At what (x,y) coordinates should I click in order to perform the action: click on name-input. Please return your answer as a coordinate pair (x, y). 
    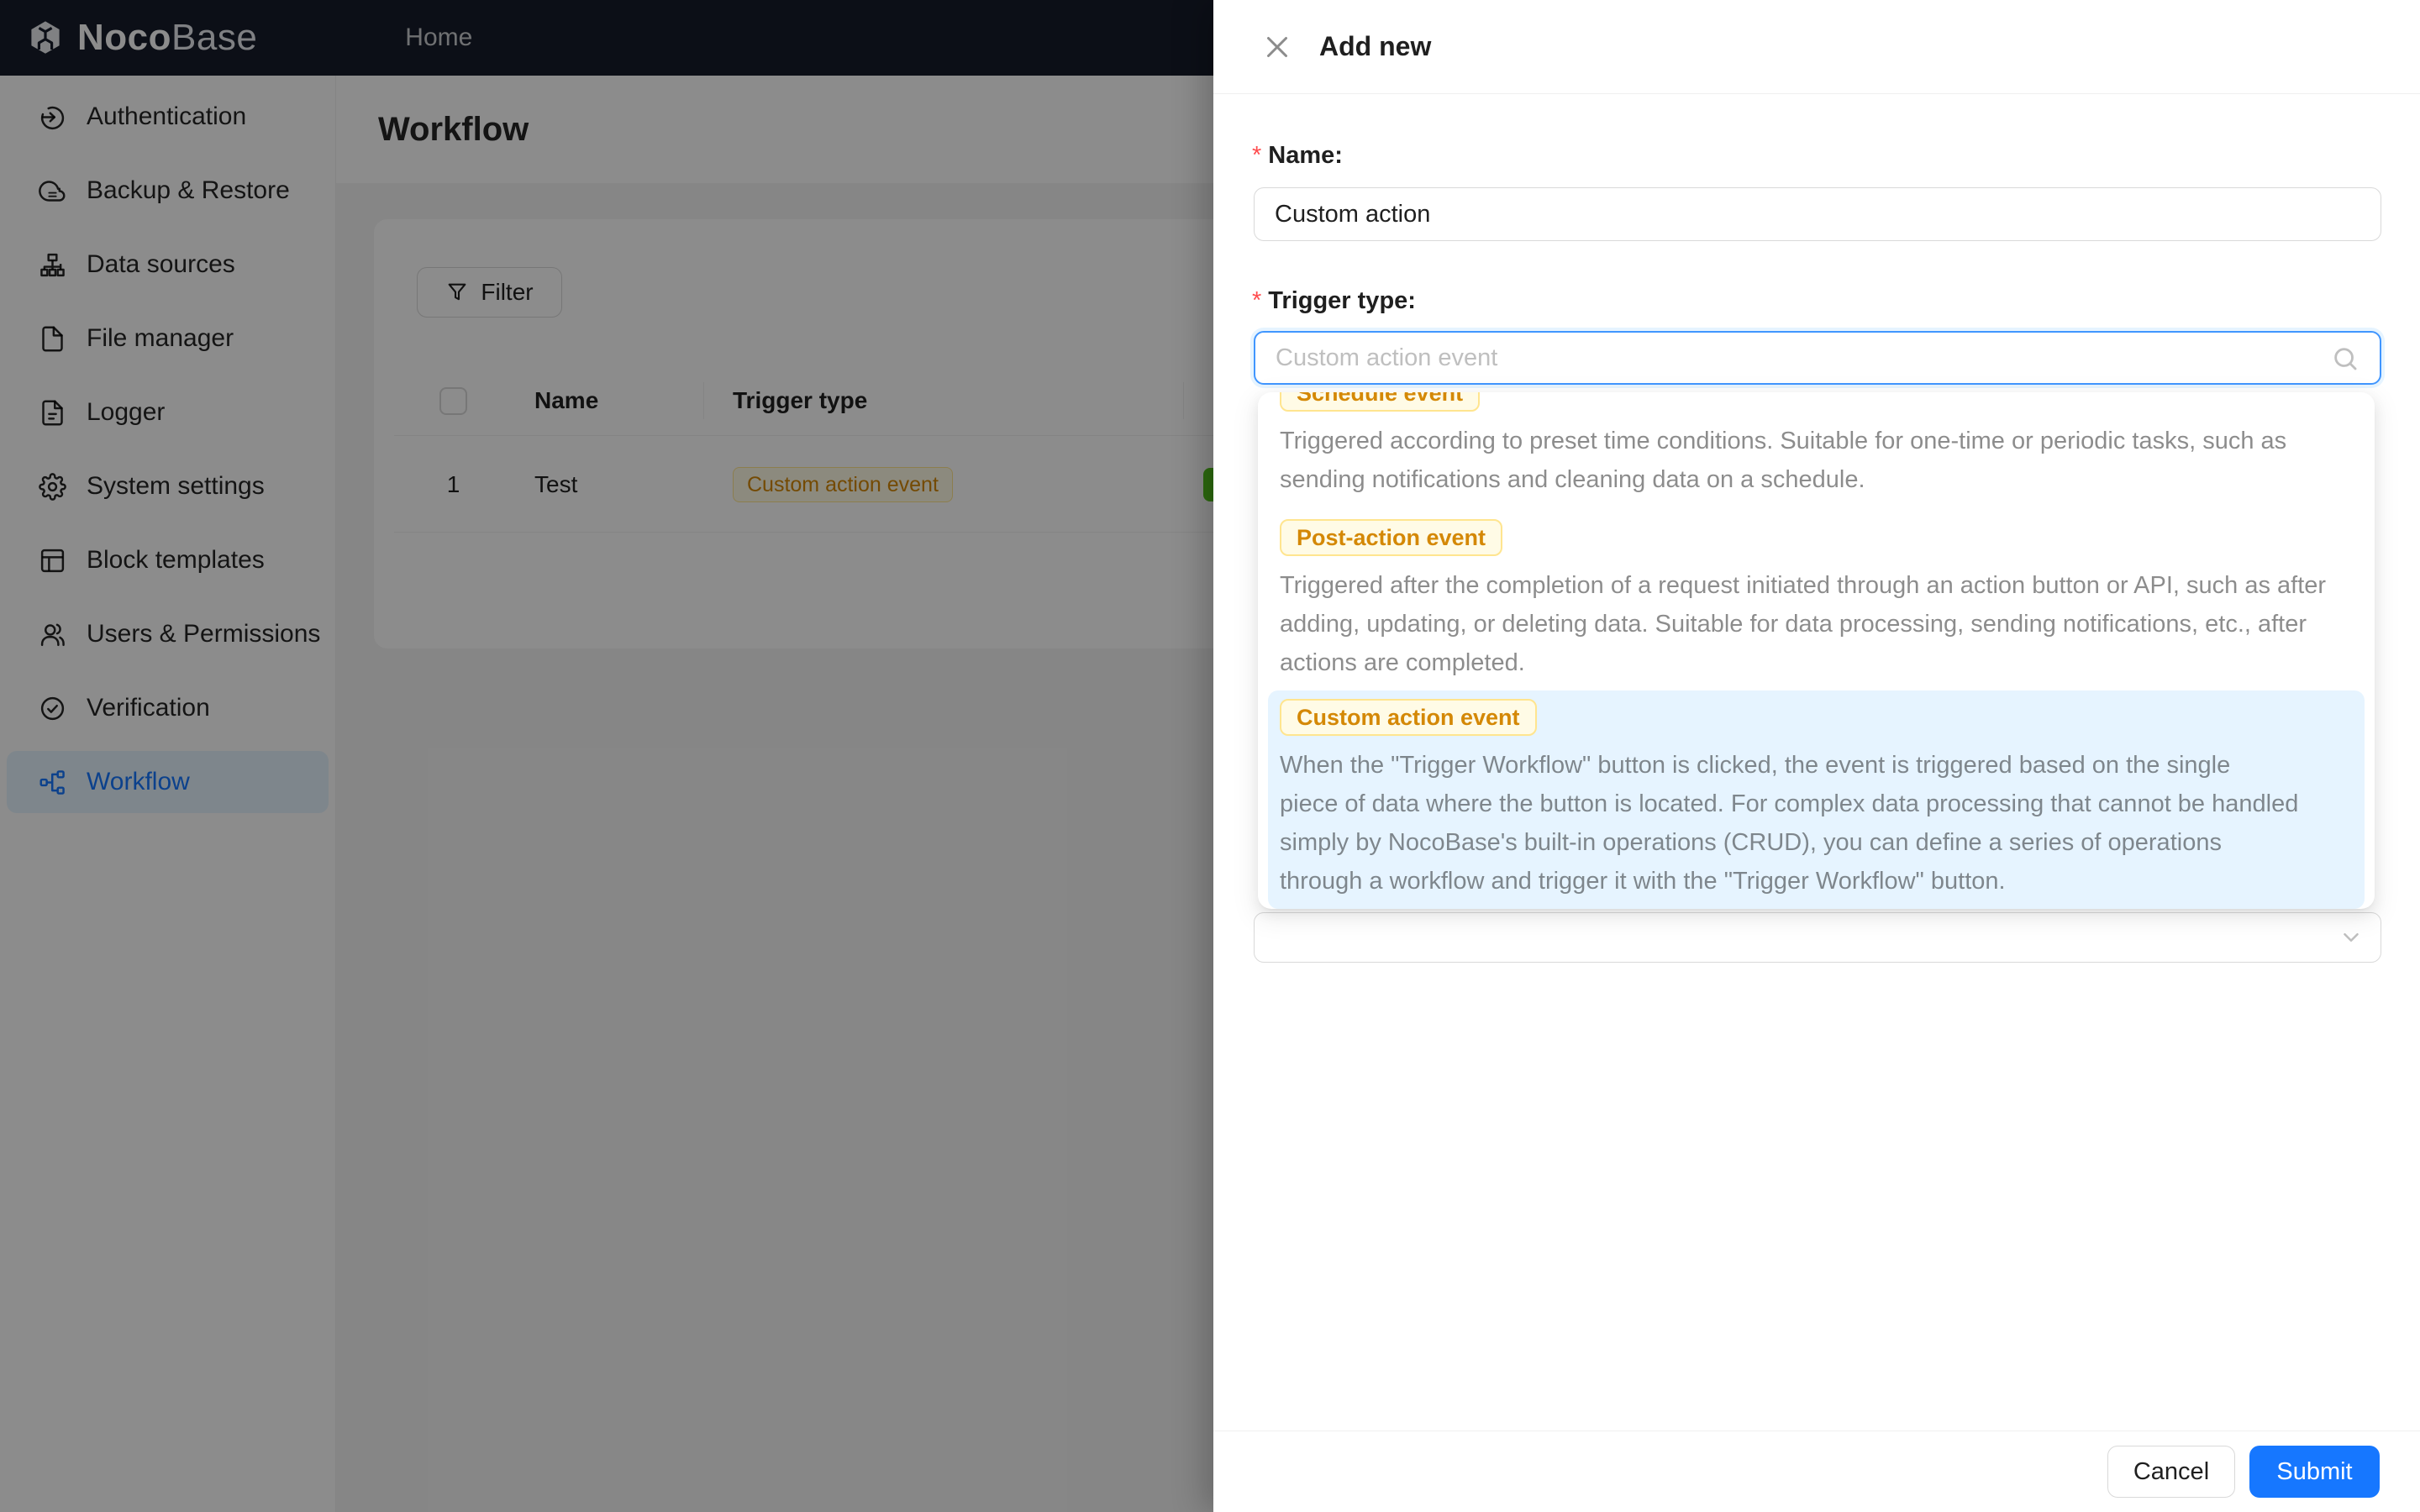
    Looking at the image, I should click on (1817, 214).